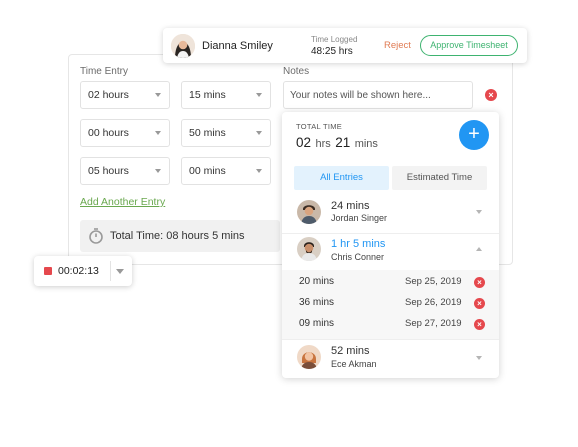 The width and height of the screenshot is (578, 447). I want to click on mins-select-value: 15 mins, so click(207, 95).